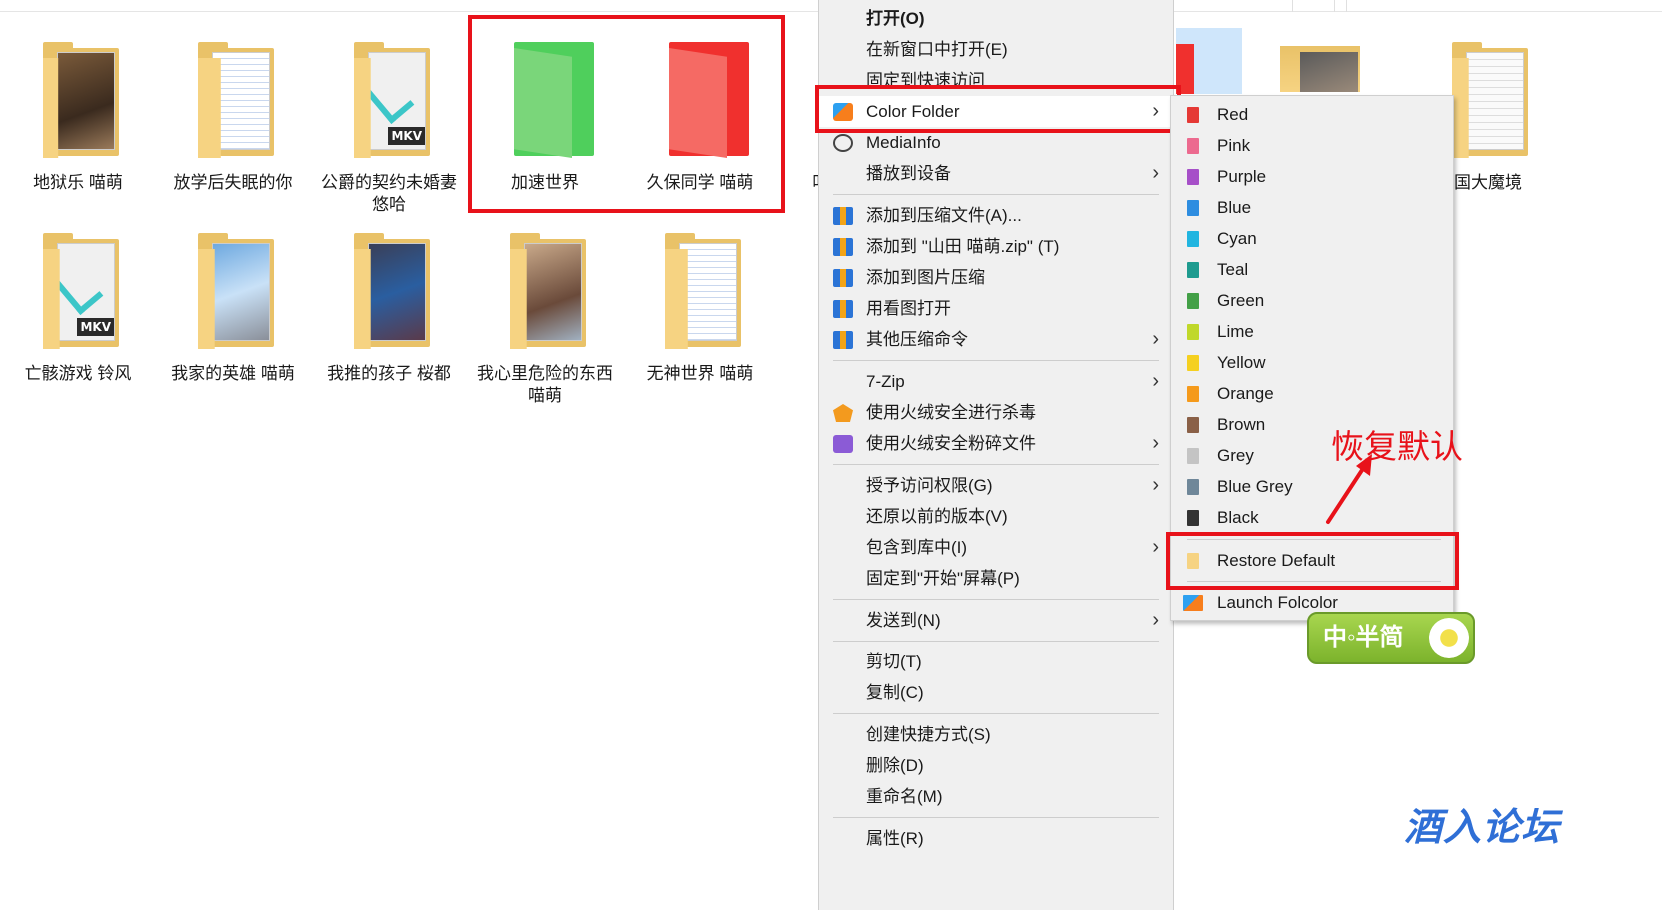 The image size is (1662, 910). What do you see at coordinates (996, 49) in the screenshot?
I see `menu-item-open-new-window: 在新窗口中打开(E)` at bounding box center [996, 49].